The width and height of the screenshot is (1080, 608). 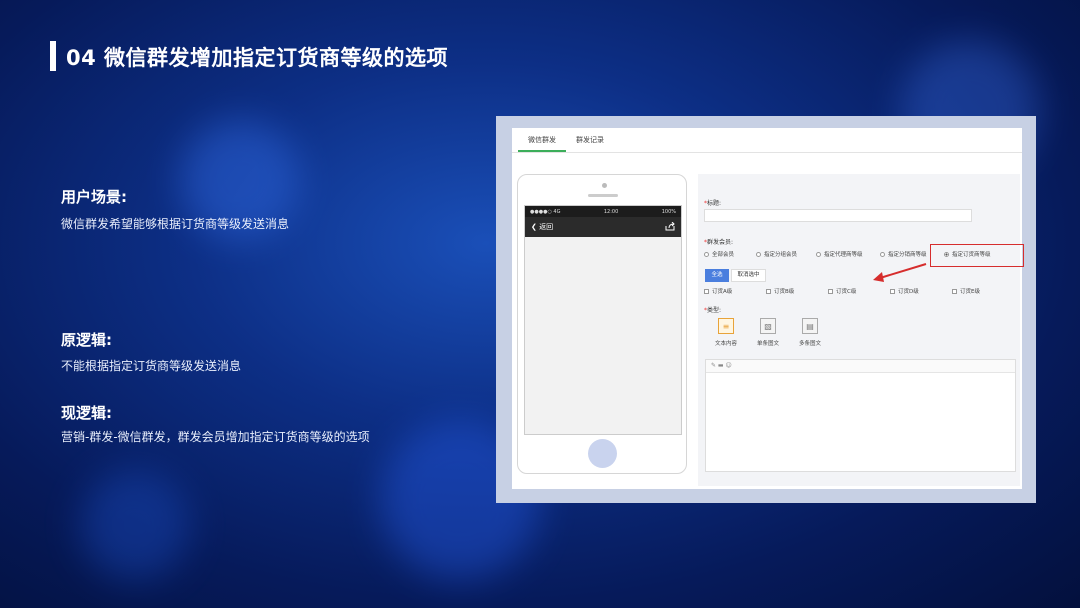 I want to click on content-editor: ✎ ▬ ☺, so click(x=860, y=415).